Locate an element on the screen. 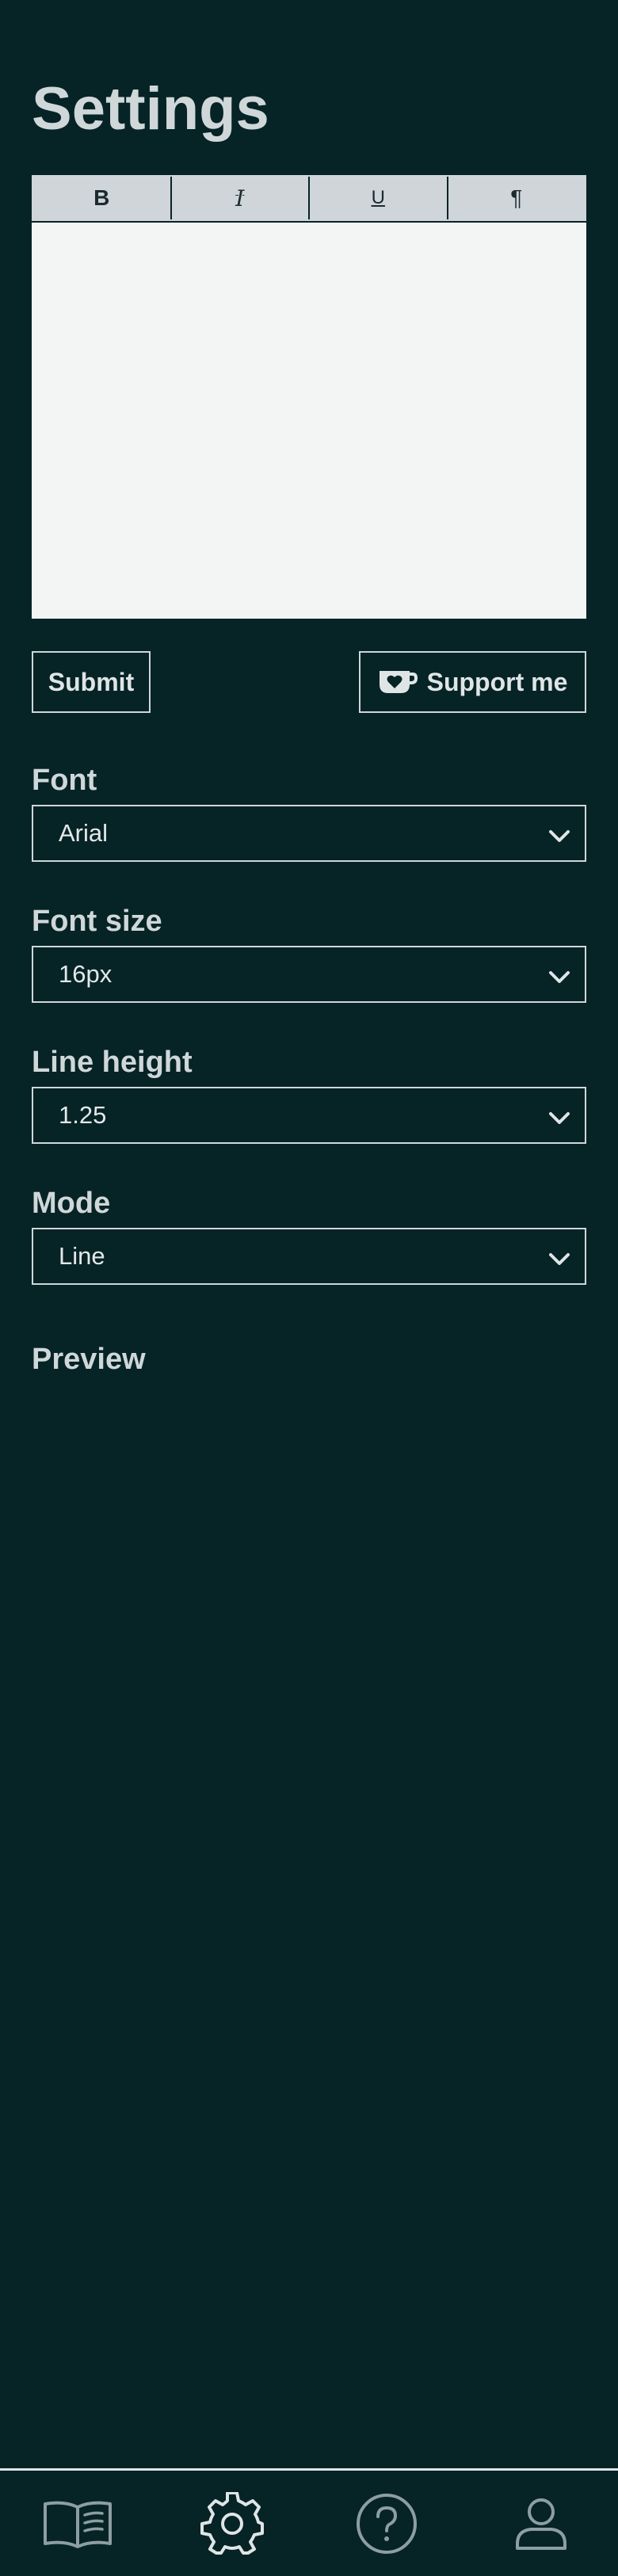  font-size-select-value: 16px is located at coordinates (86, 974).